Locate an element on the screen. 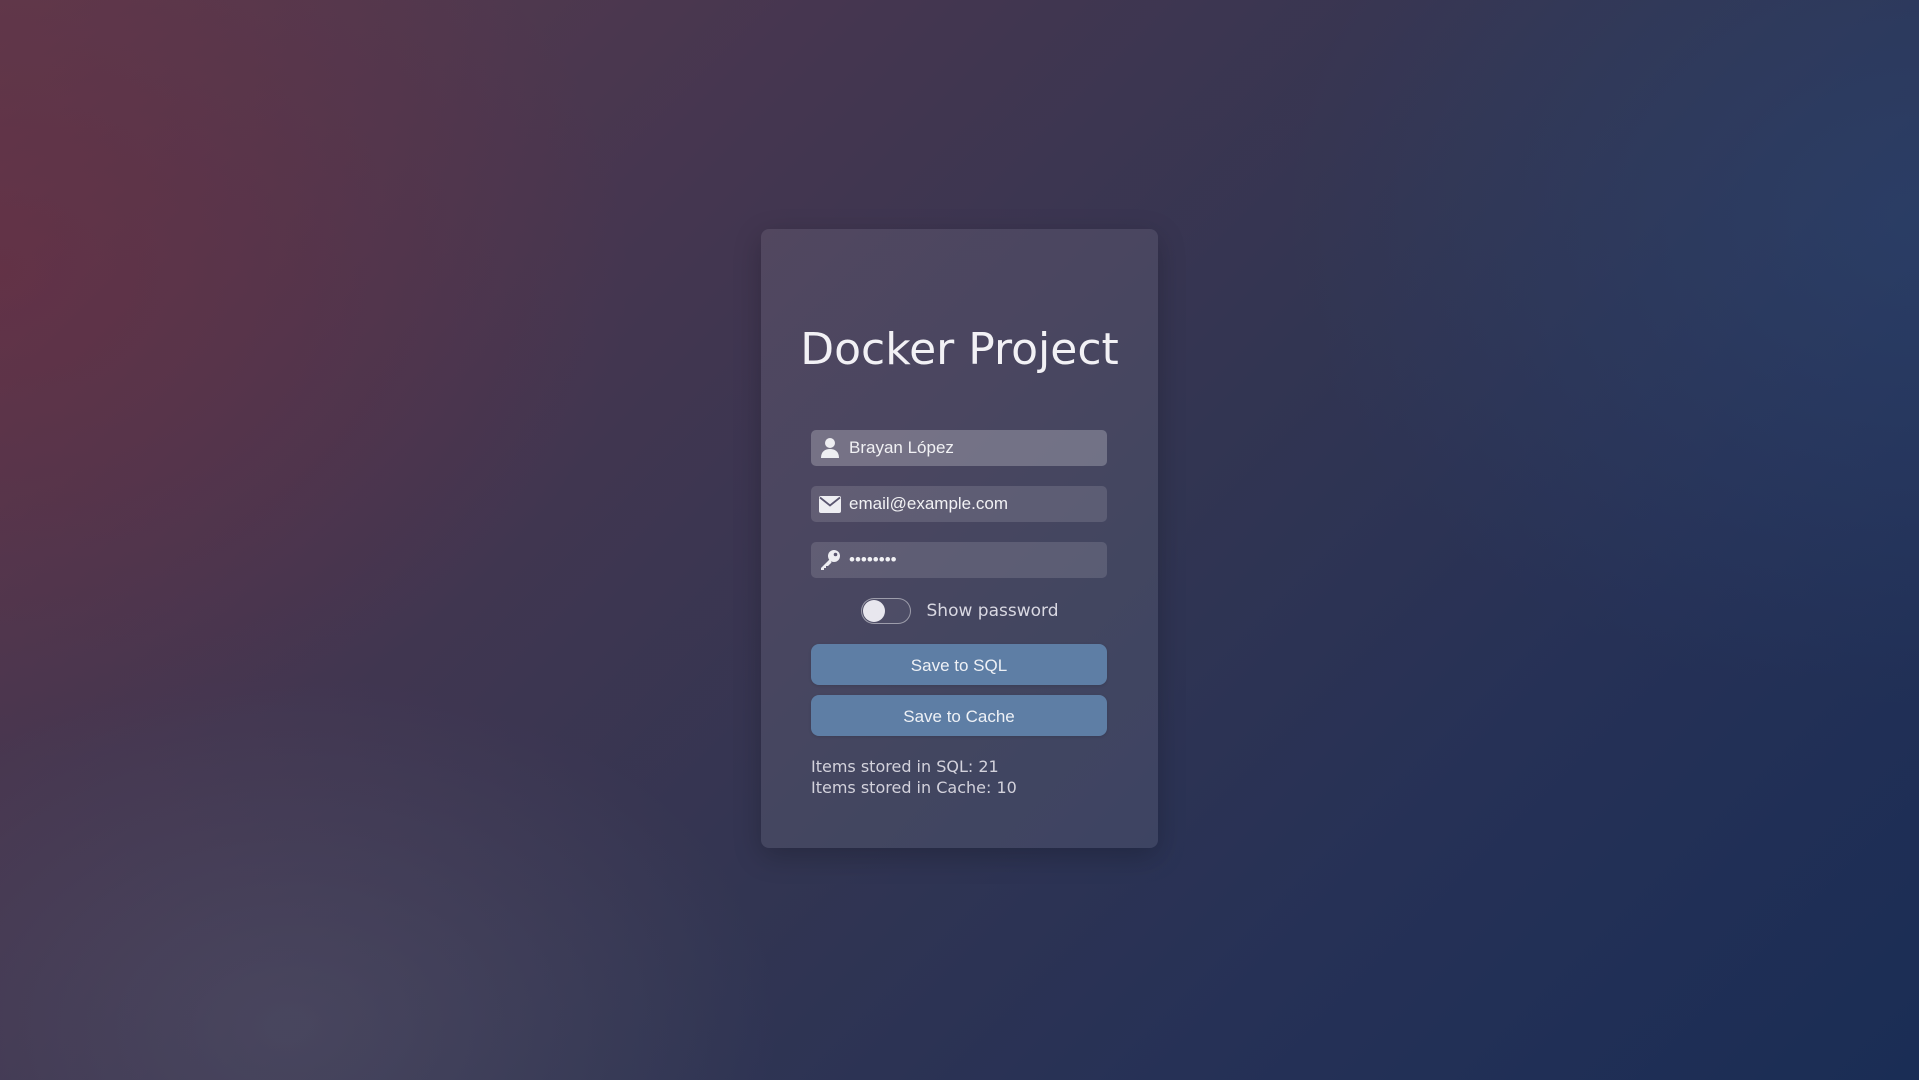 This screenshot has height=1080, width=1919. show-password-row: Show password is located at coordinates (959, 611).